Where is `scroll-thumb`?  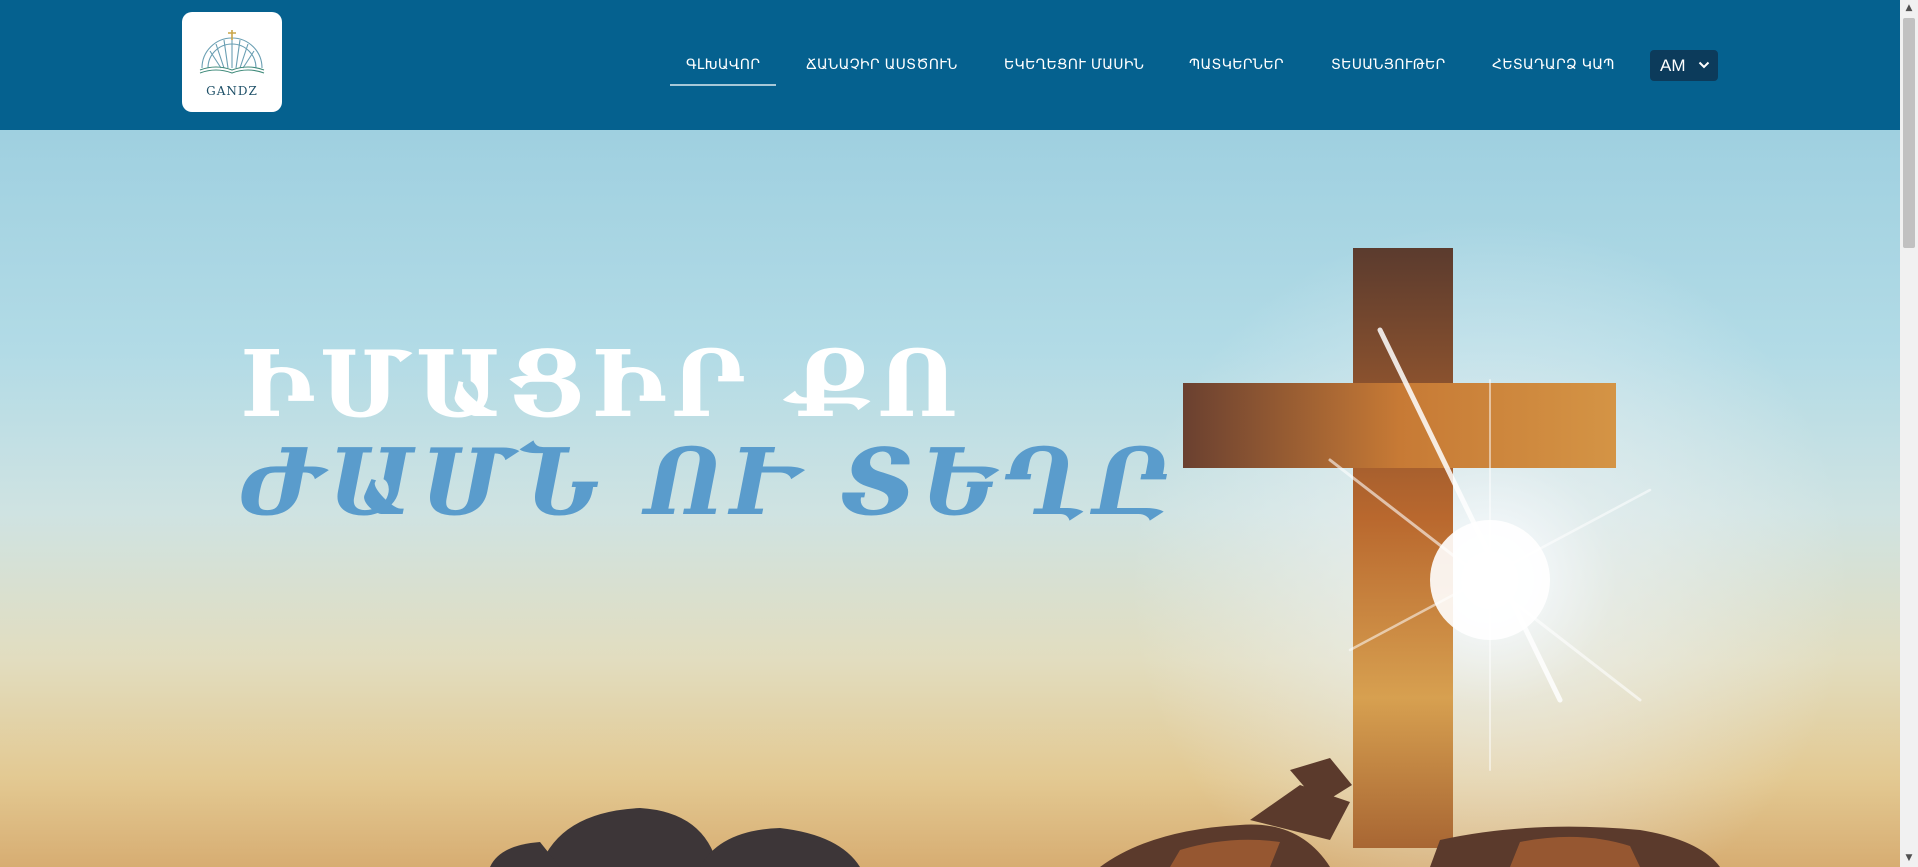 scroll-thumb is located at coordinates (1909, 133).